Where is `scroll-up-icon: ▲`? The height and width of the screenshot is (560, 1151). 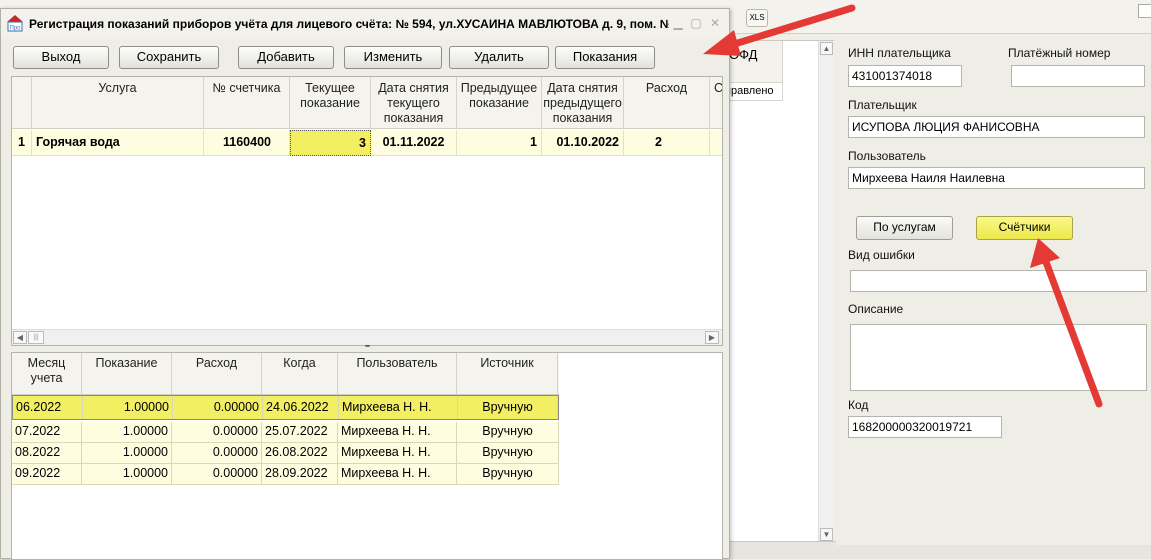 scroll-up-icon: ▲ is located at coordinates (826, 48).